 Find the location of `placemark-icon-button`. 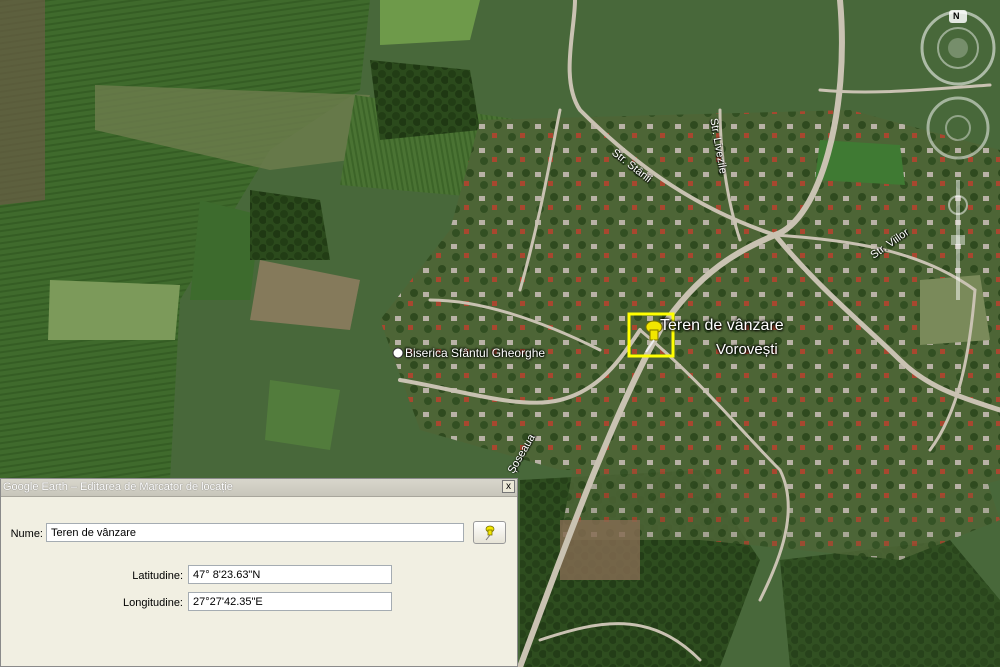

placemark-icon-button is located at coordinates (489, 532).